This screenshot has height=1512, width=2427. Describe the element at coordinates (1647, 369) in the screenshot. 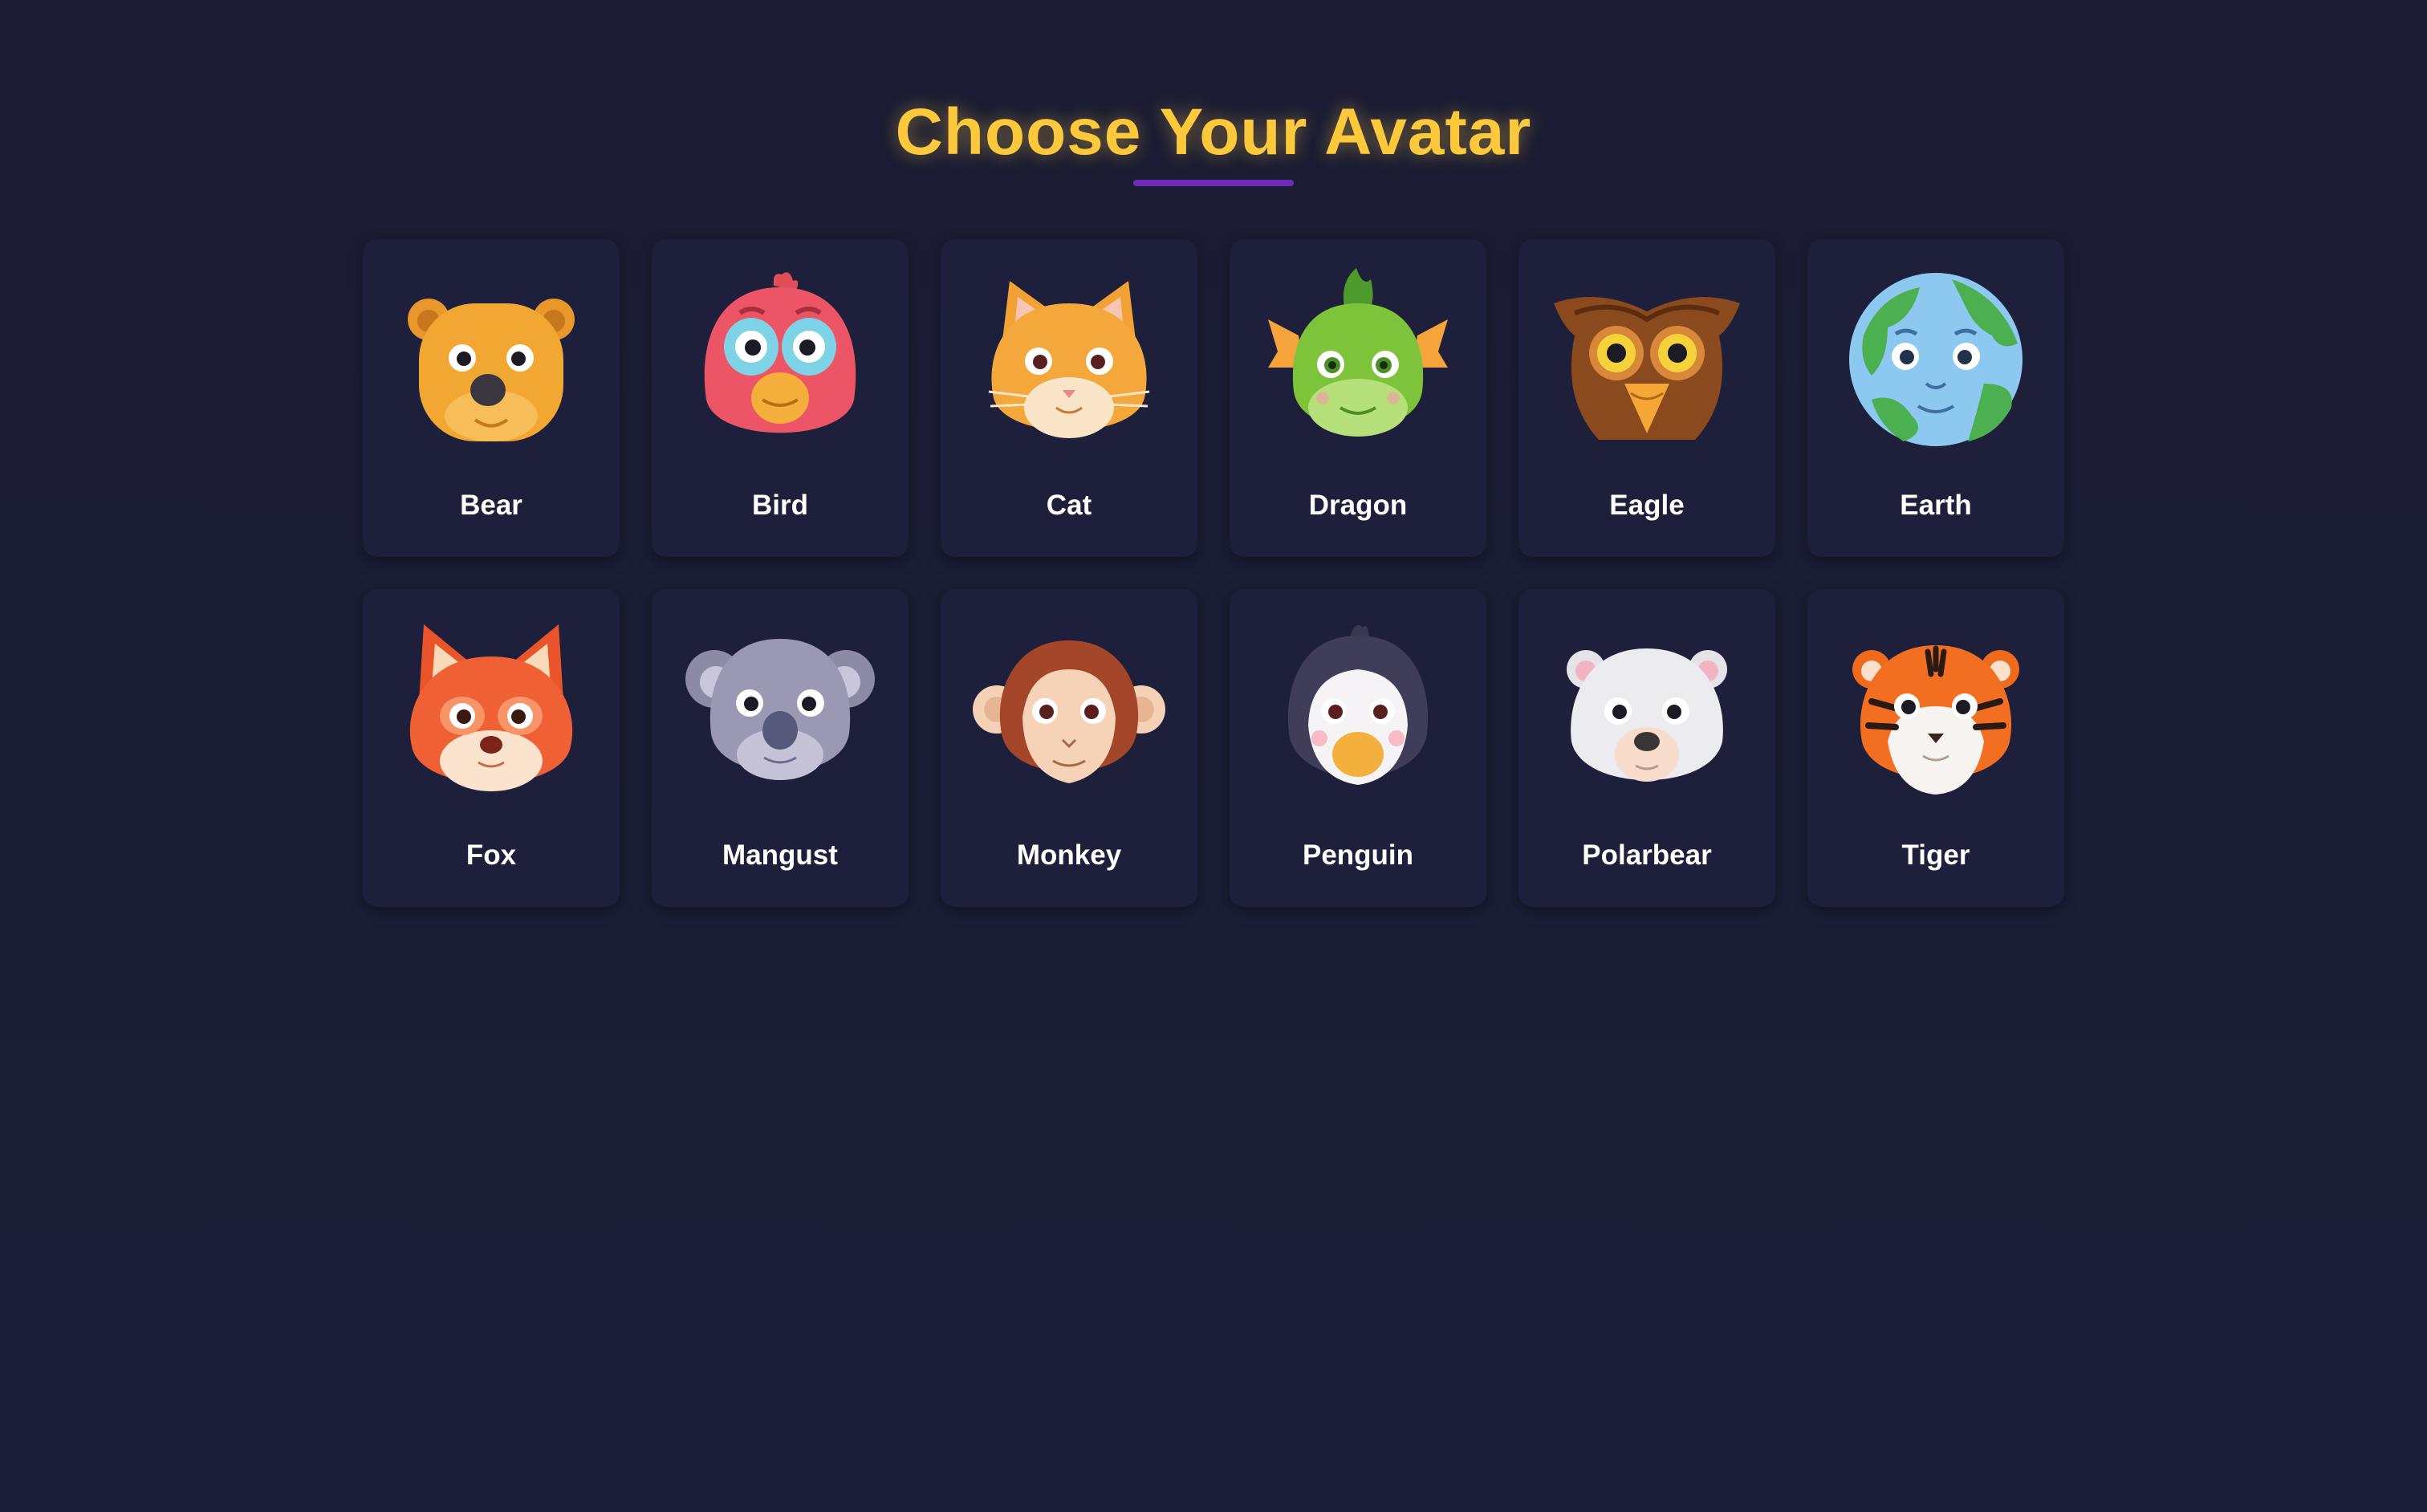

I see `eagle-icon` at that location.